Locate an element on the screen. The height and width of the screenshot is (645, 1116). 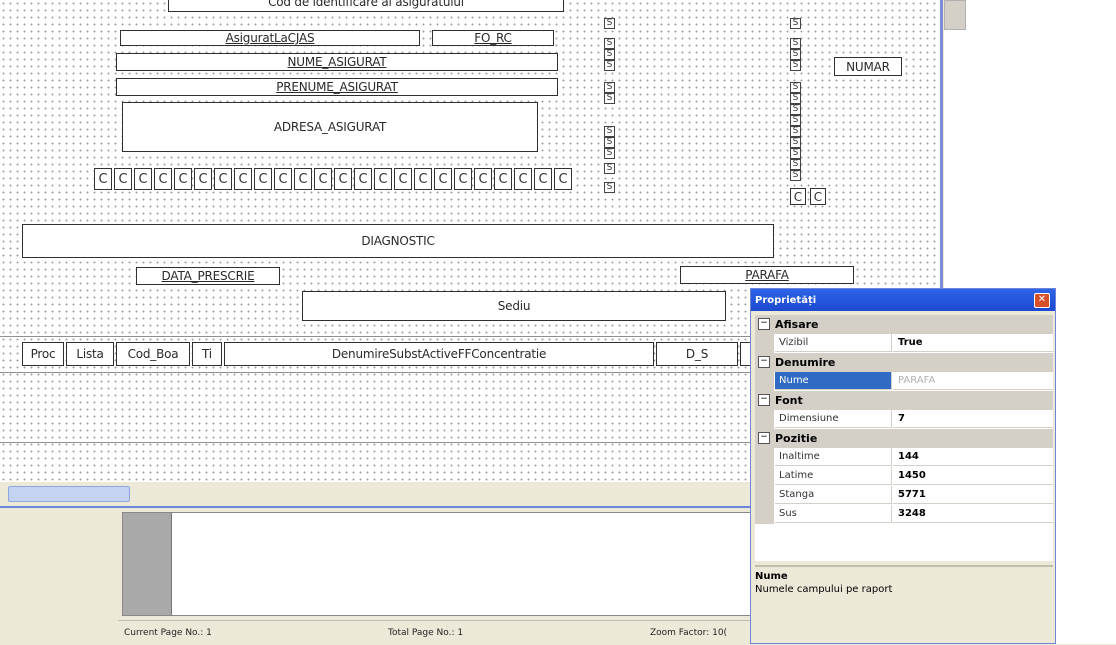
property-value: 7 is located at coordinates (973, 419).